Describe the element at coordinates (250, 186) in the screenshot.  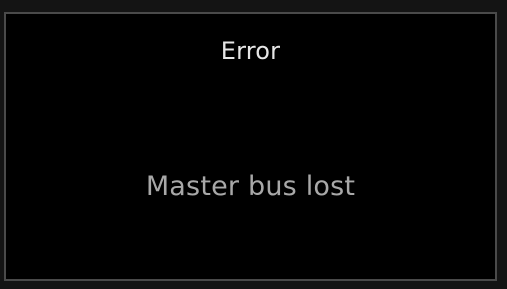
I see `error-message: Master bus lost` at that location.